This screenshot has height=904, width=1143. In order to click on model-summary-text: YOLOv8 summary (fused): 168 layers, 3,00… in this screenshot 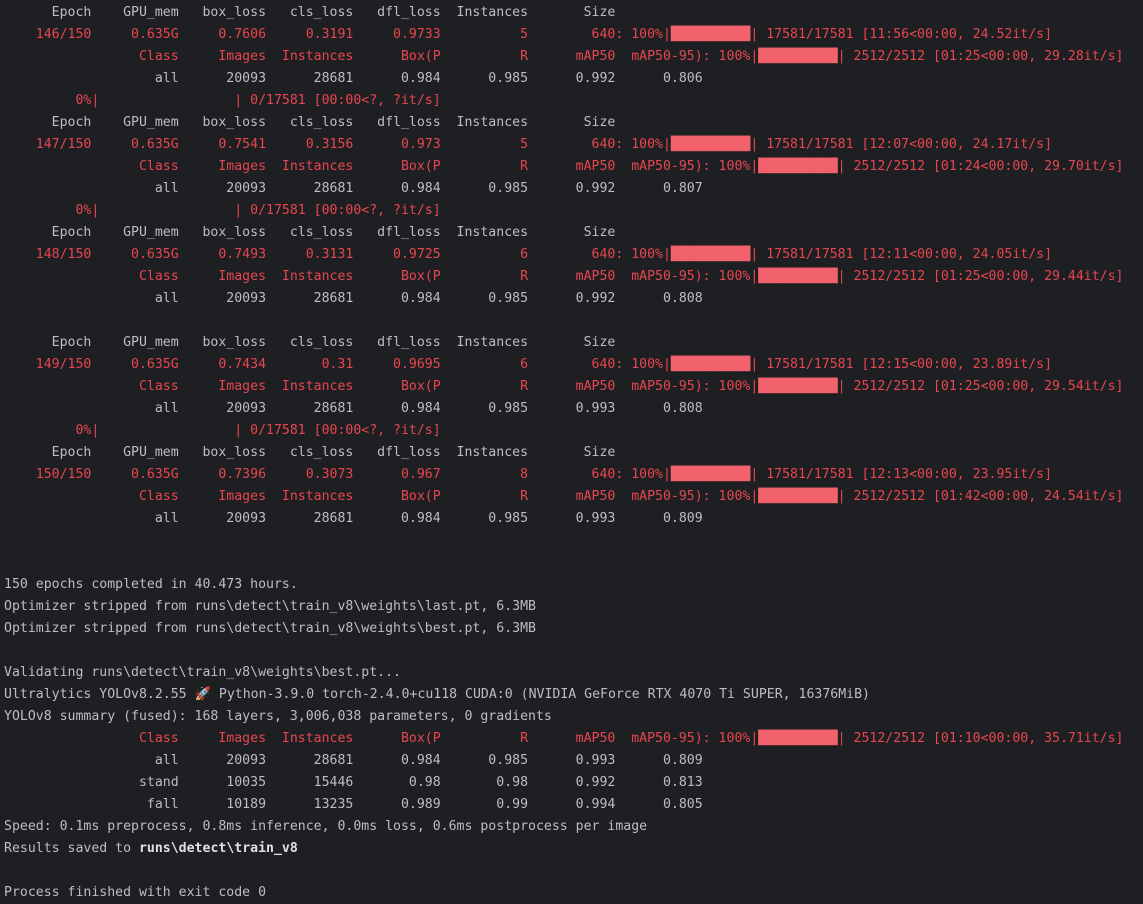, I will do `click(278, 716)`.